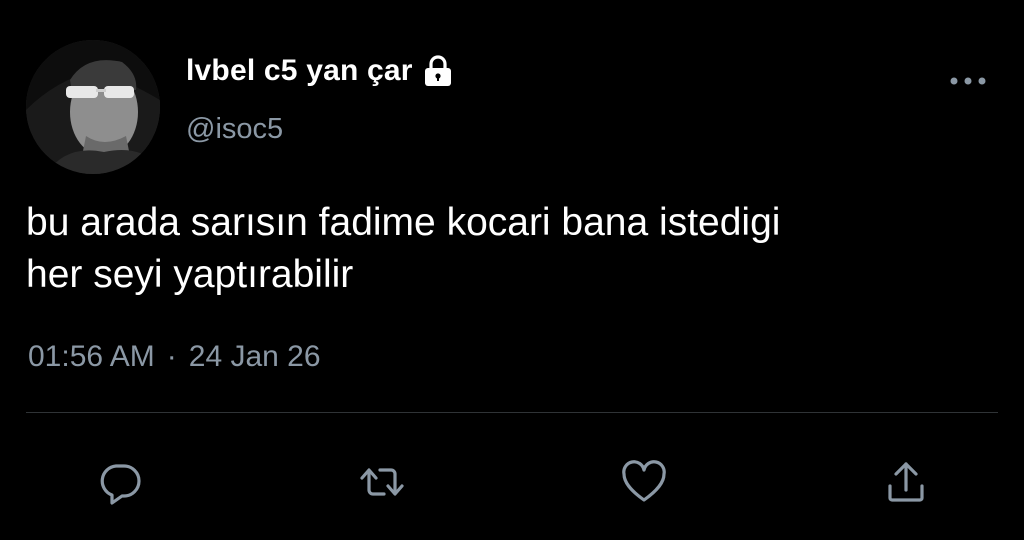 This screenshot has height=540, width=1024. I want to click on lock-icon, so click(437, 70).